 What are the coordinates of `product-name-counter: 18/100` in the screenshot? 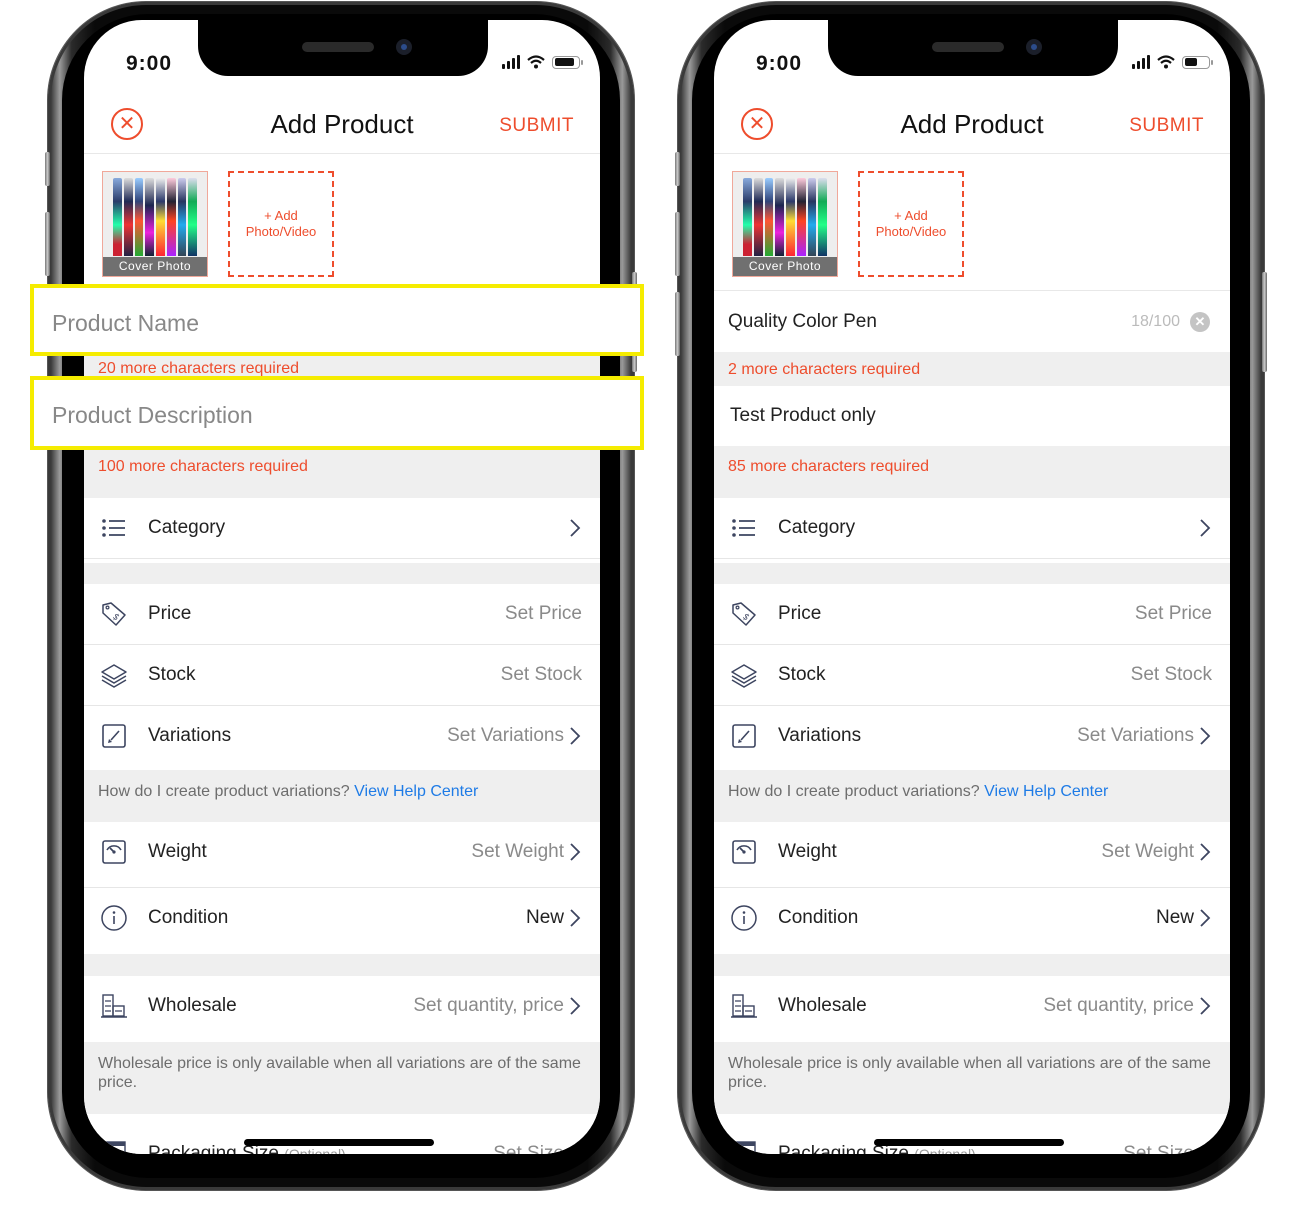 It's located at (1155, 321).